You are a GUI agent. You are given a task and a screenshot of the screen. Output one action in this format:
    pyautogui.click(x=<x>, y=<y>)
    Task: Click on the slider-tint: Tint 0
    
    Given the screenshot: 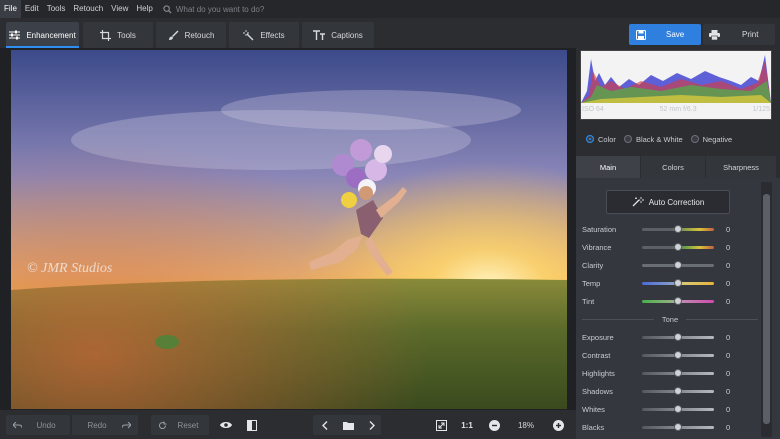 What is the action you would take?
    pyautogui.click(x=670, y=301)
    